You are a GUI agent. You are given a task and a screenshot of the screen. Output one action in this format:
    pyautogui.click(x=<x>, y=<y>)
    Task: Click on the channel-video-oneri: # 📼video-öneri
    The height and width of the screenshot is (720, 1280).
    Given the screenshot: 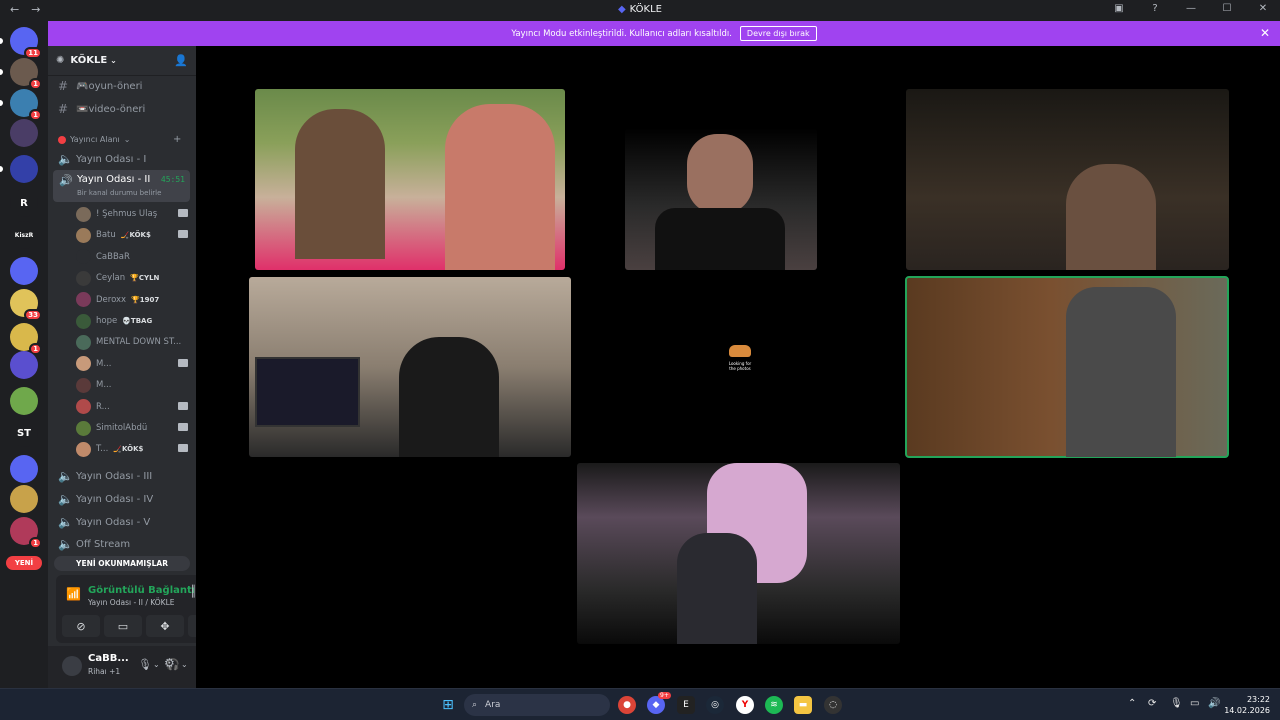 What is the action you would take?
    pyautogui.click(x=101, y=109)
    